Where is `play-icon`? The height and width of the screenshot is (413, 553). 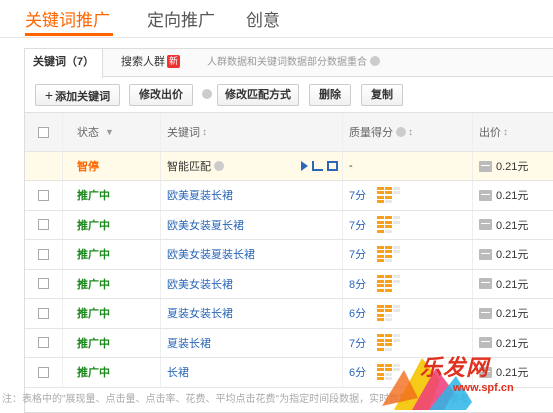 play-icon is located at coordinates (304, 166).